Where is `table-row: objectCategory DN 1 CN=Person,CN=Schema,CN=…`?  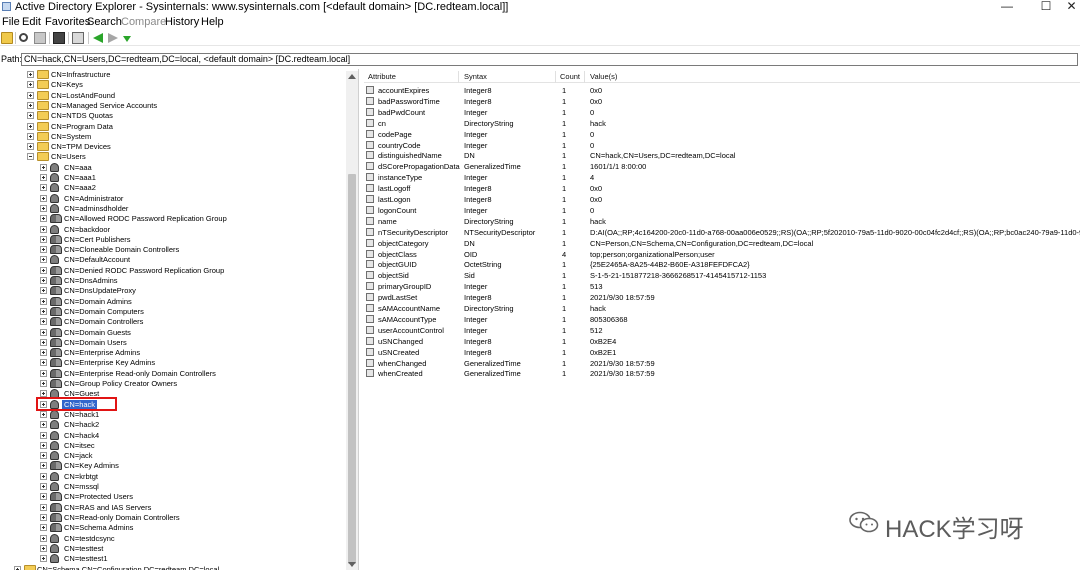
table-row: objectCategory DN 1 CN=Person,CN=Schema,CN=… is located at coordinates (722, 243).